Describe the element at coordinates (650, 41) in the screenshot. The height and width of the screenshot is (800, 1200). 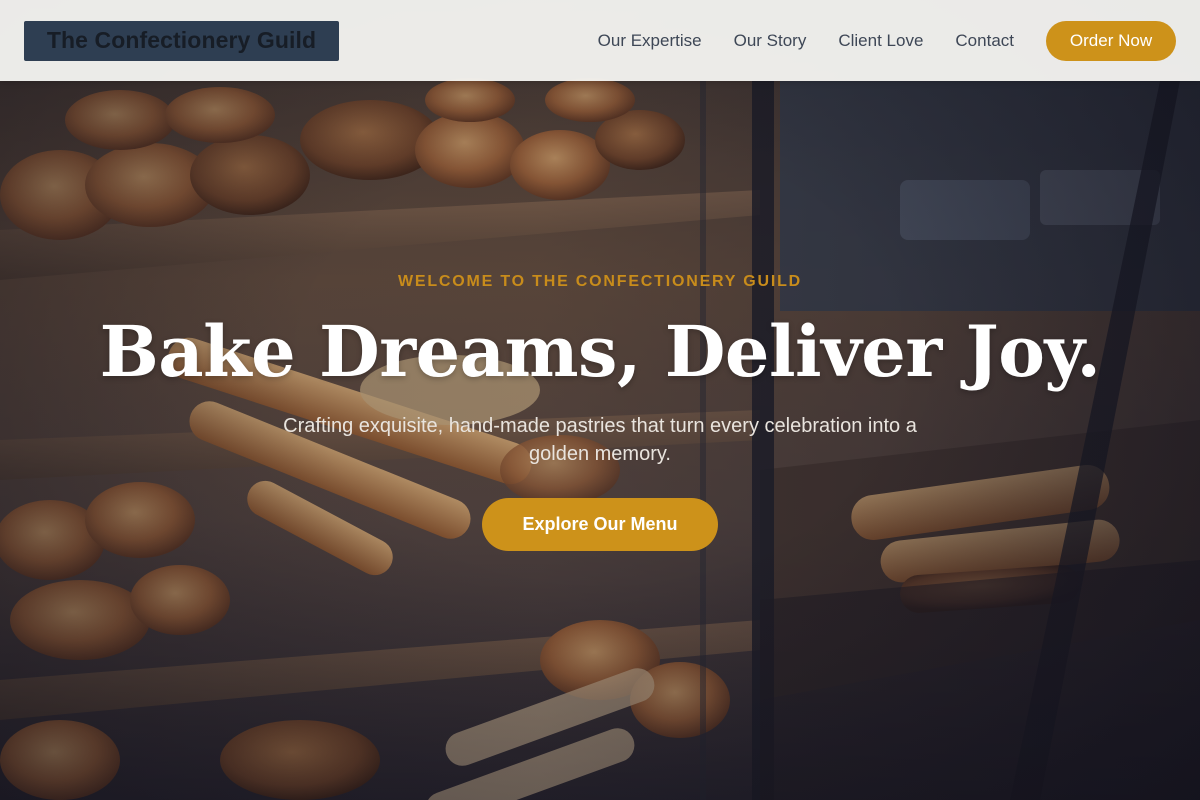
I see `nav-link-our-expertise: Our Expertise` at that location.